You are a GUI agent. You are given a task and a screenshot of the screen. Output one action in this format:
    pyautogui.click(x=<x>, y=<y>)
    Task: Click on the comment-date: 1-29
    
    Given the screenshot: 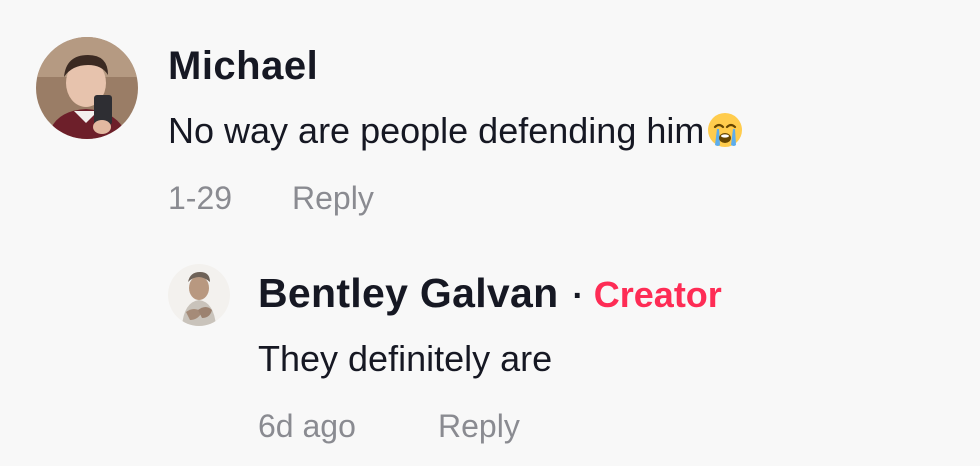 What is the action you would take?
    pyautogui.click(x=200, y=198)
    